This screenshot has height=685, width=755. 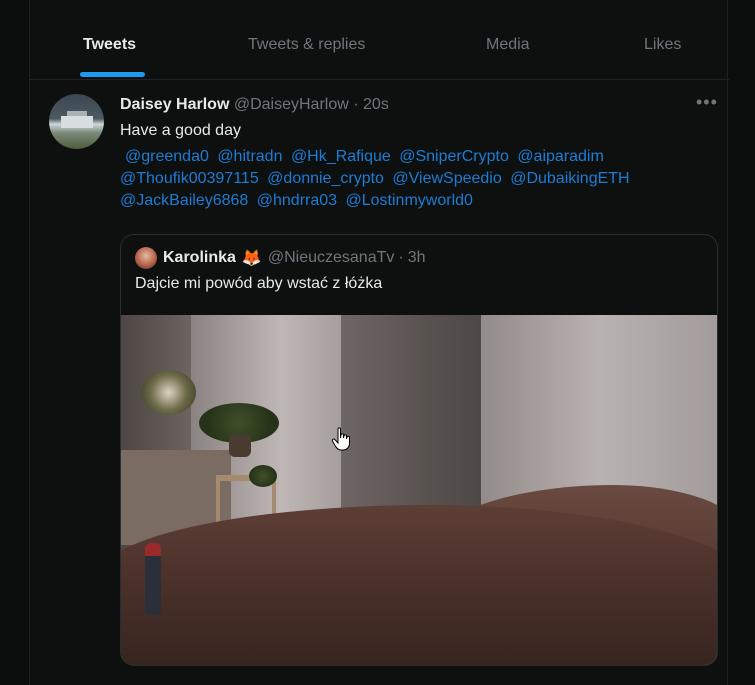 I want to click on hand-cursor-icon, so click(x=340, y=439).